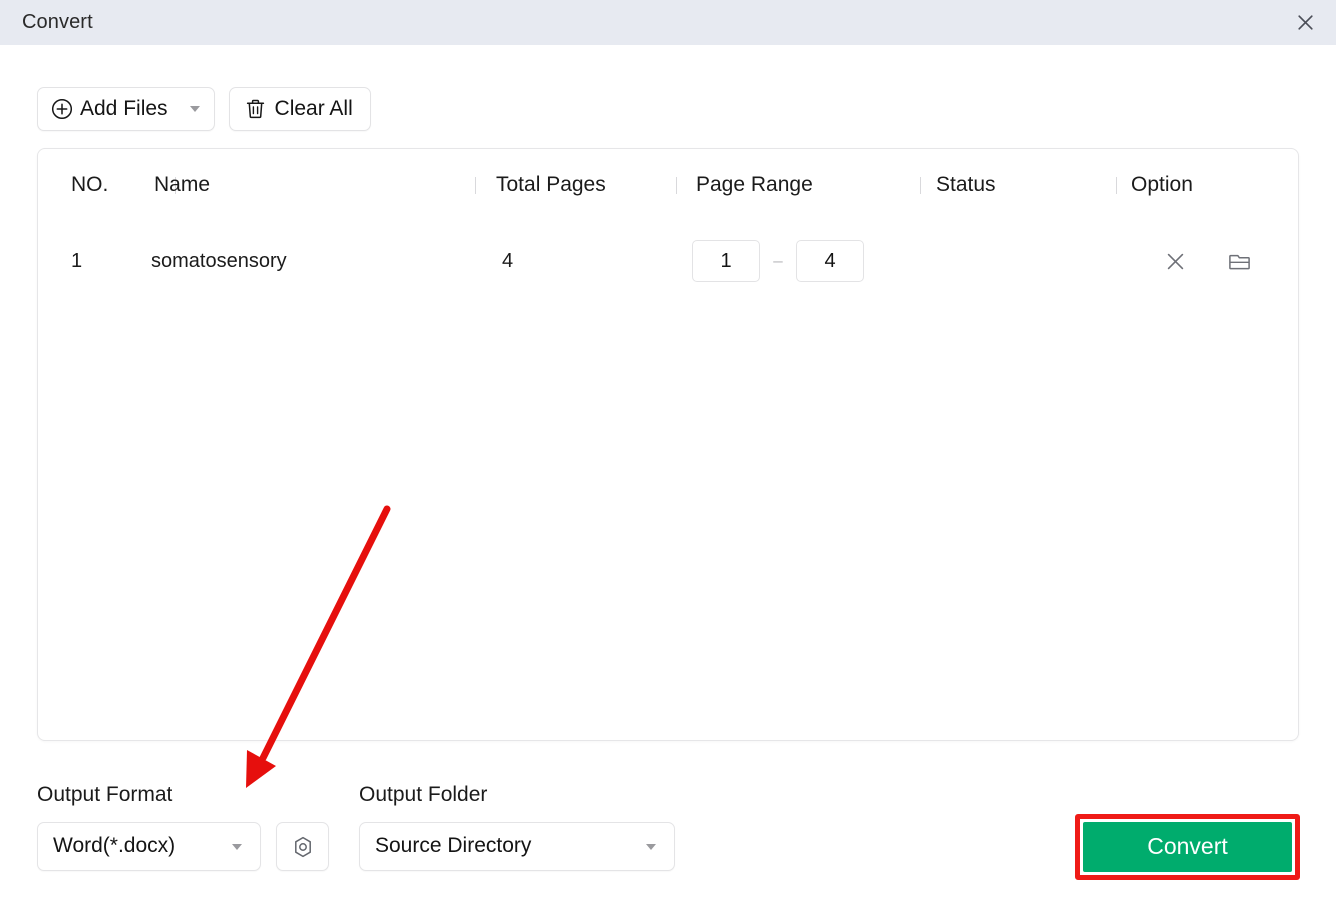 This screenshot has height=911, width=1336. I want to click on output-format-label: Output Format, so click(105, 794).